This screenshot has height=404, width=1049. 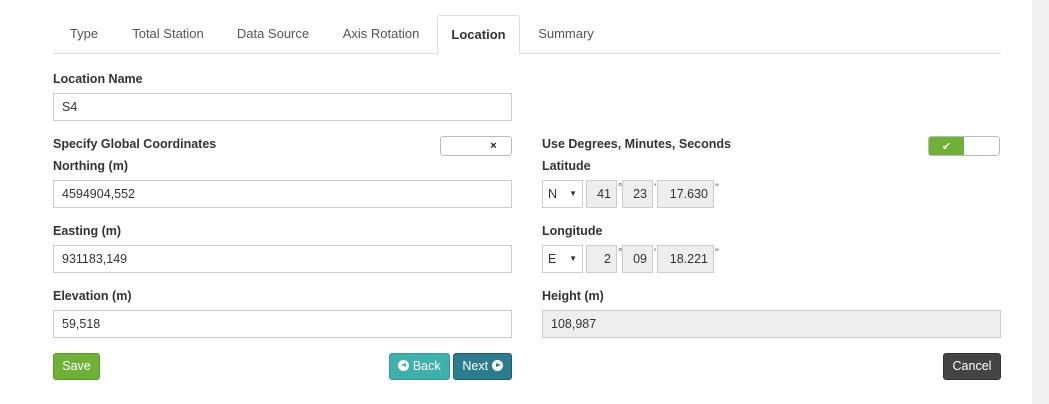 I want to click on tab-data-source: Data Source, so click(x=273, y=34).